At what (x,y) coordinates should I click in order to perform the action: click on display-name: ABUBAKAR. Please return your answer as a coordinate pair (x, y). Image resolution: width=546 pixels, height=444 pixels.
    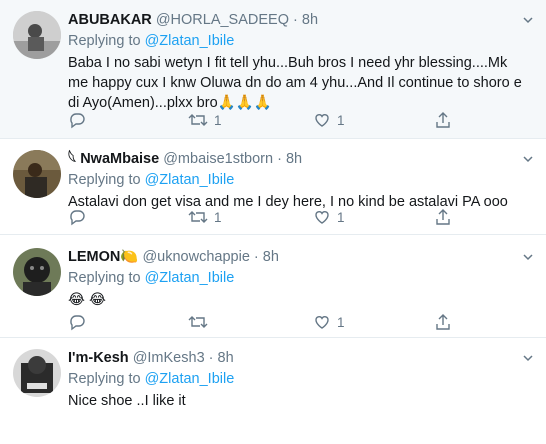
    Looking at the image, I should click on (110, 20).